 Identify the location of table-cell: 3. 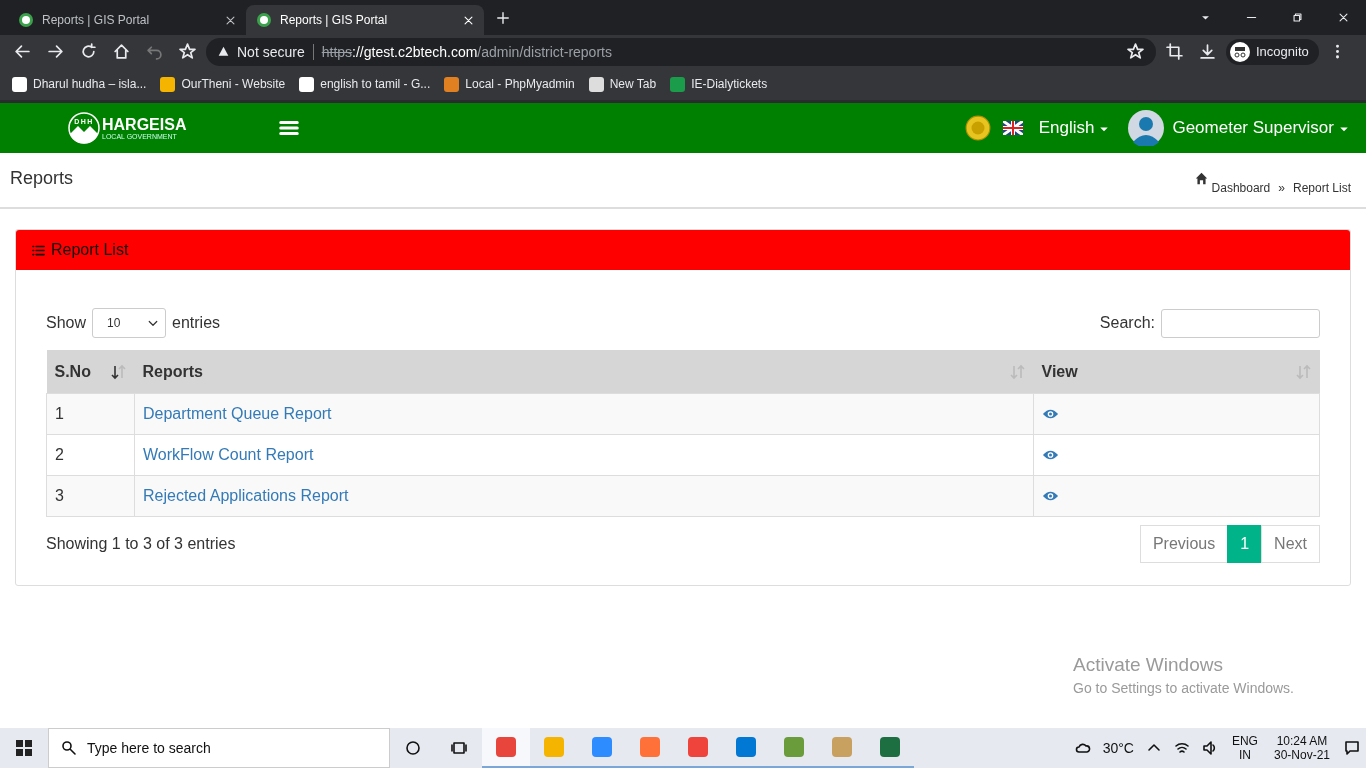
(90, 496).